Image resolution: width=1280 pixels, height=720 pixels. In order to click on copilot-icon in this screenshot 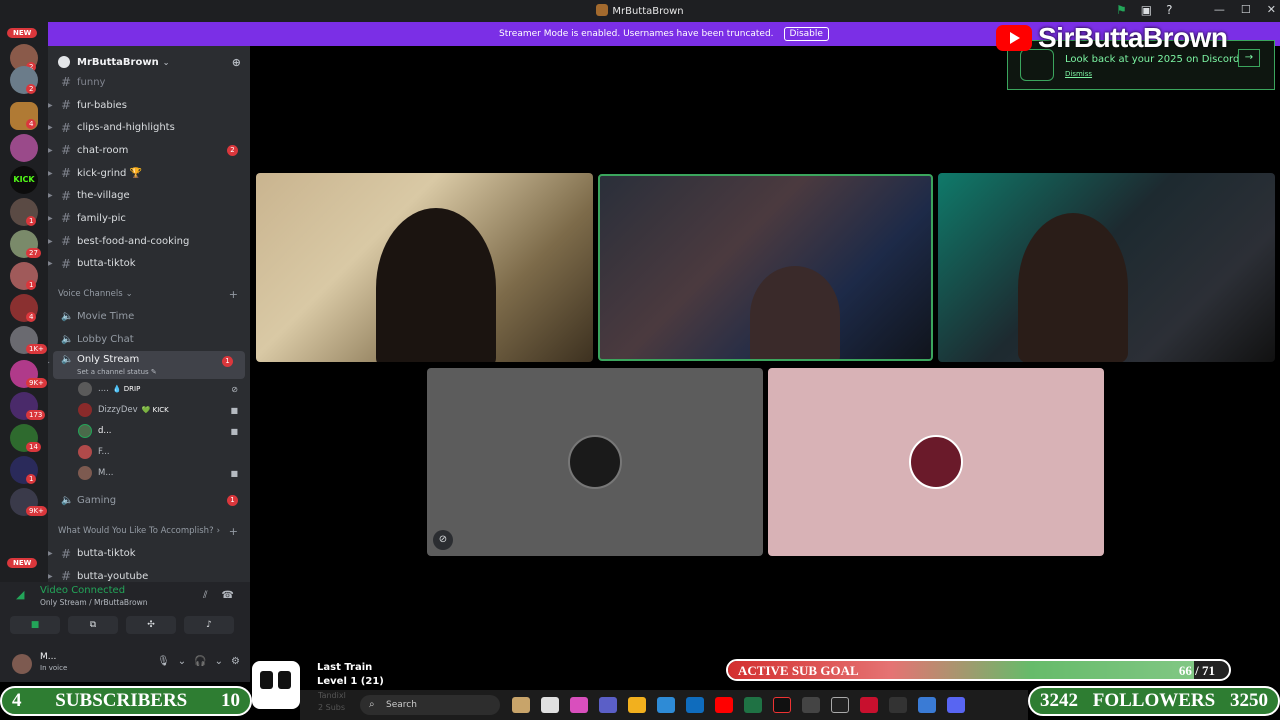, I will do `click(579, 705)`.